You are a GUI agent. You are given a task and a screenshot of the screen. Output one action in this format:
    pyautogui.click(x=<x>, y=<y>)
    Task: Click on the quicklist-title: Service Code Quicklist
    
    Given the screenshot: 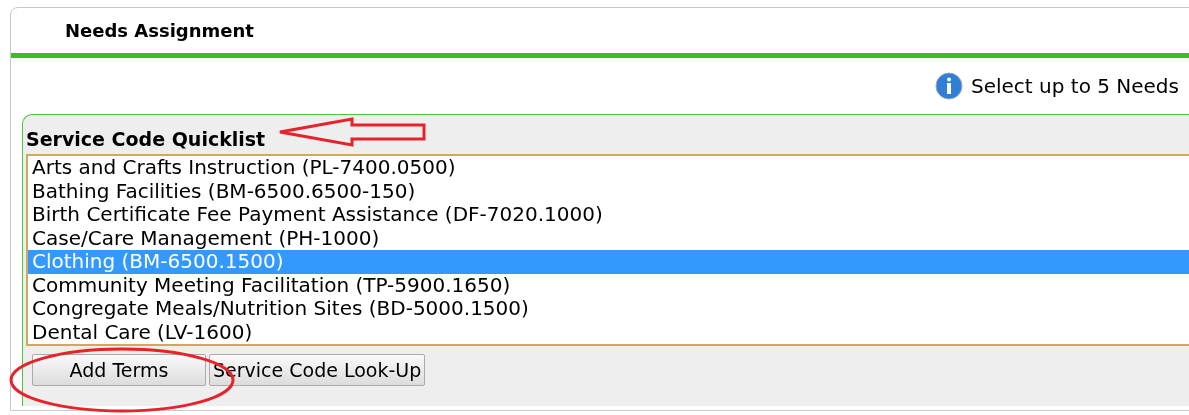 What is the action you would take?
    pyautogui.click(x=146, y=140)
    